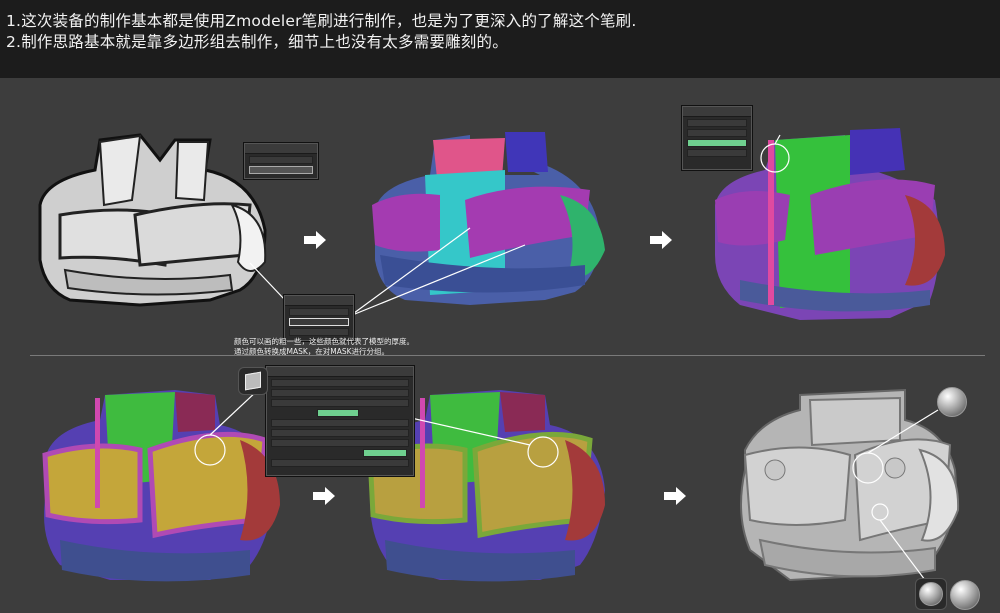 This screenshot has width=1000, height=613. I want to click on matcap-sphere-icon, so click(952, 402).